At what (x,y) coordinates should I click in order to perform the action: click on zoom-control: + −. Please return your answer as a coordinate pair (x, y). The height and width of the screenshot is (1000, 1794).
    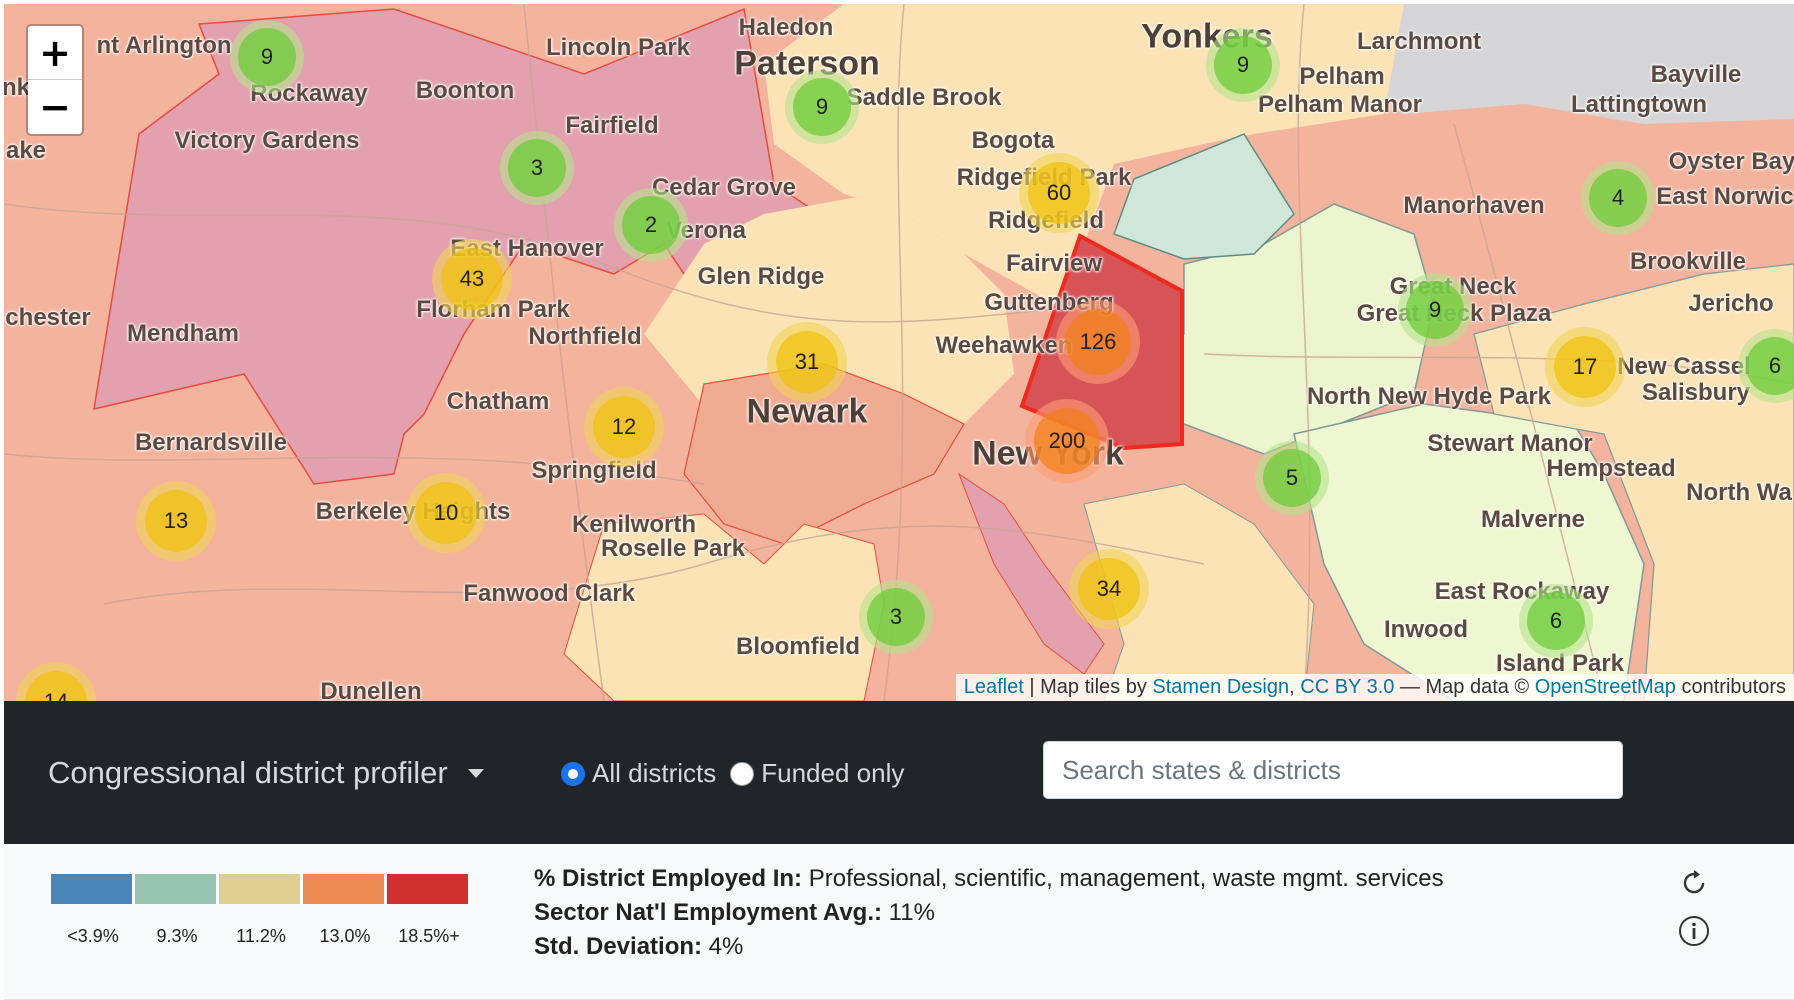
    Looking at the image, I should click on (55, 80).